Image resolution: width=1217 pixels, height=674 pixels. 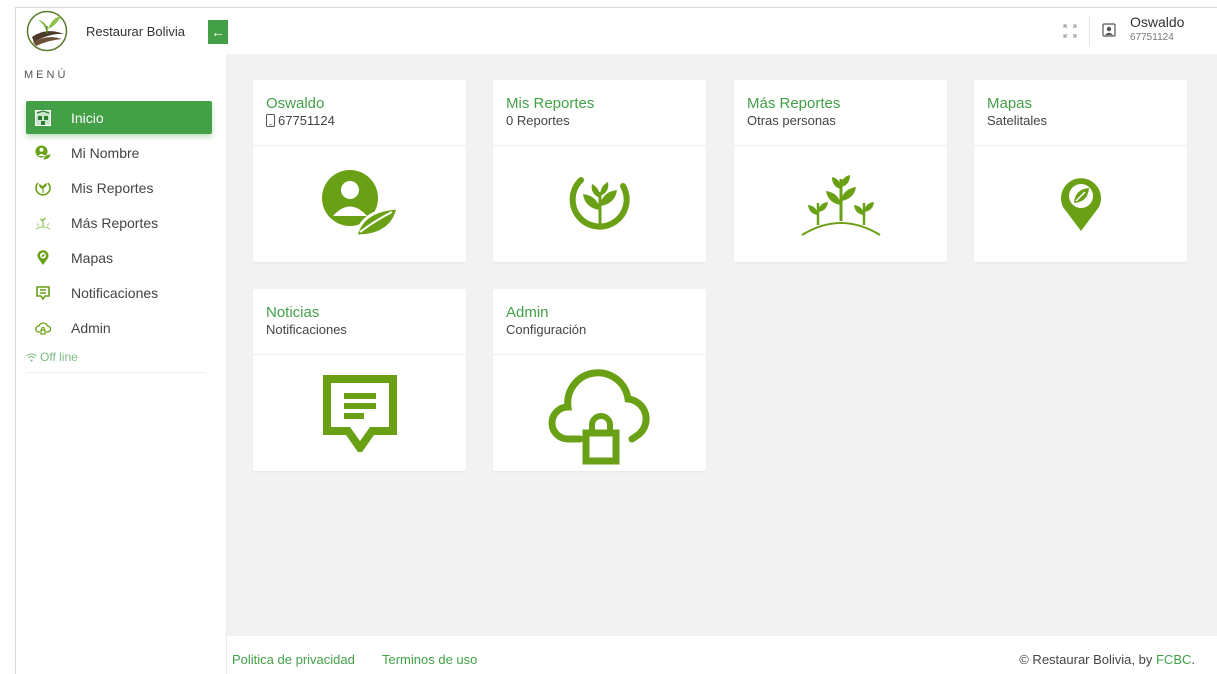 I want to click on user-name: Oswaldo, so click(x=1157, y=22).